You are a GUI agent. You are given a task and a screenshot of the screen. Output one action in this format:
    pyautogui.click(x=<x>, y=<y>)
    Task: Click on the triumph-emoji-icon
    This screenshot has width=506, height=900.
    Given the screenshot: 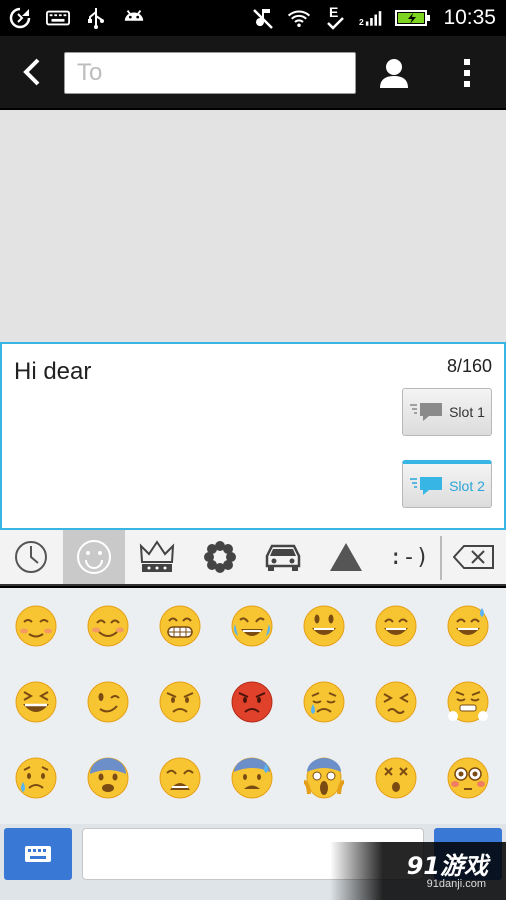 What is the action you would take?
    pyautogui.click(x=468, y=702)
    